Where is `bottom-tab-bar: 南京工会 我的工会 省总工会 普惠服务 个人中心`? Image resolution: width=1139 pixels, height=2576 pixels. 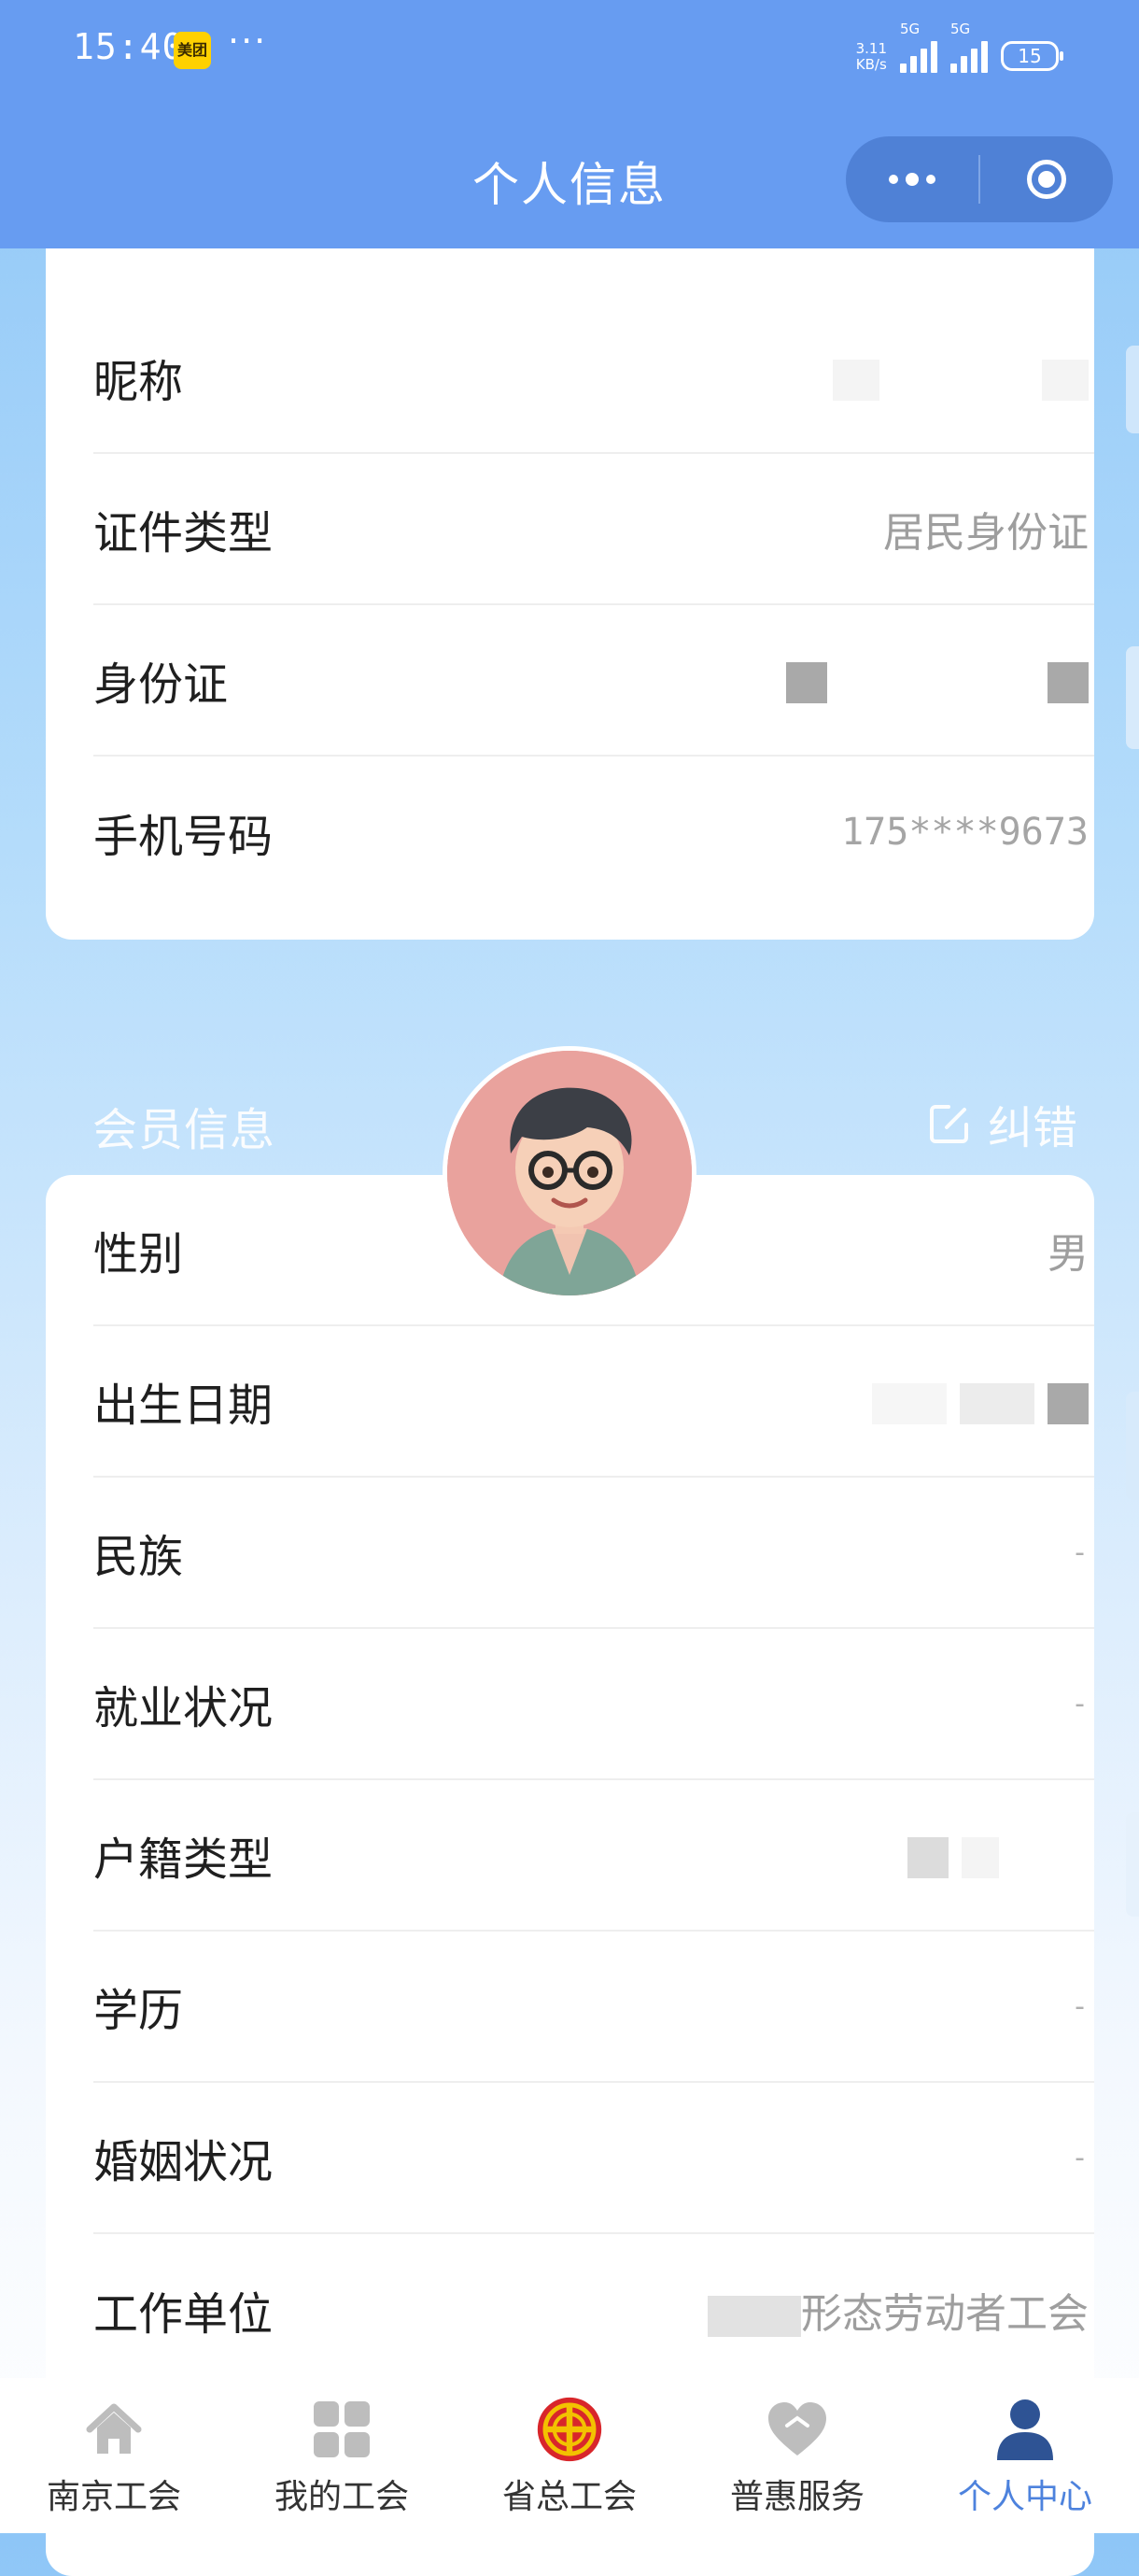 bottom-tab-bar: 南京工会 我的工会 省总工会 普惠服务 个人中心 is located at coordinates (569, 2455).